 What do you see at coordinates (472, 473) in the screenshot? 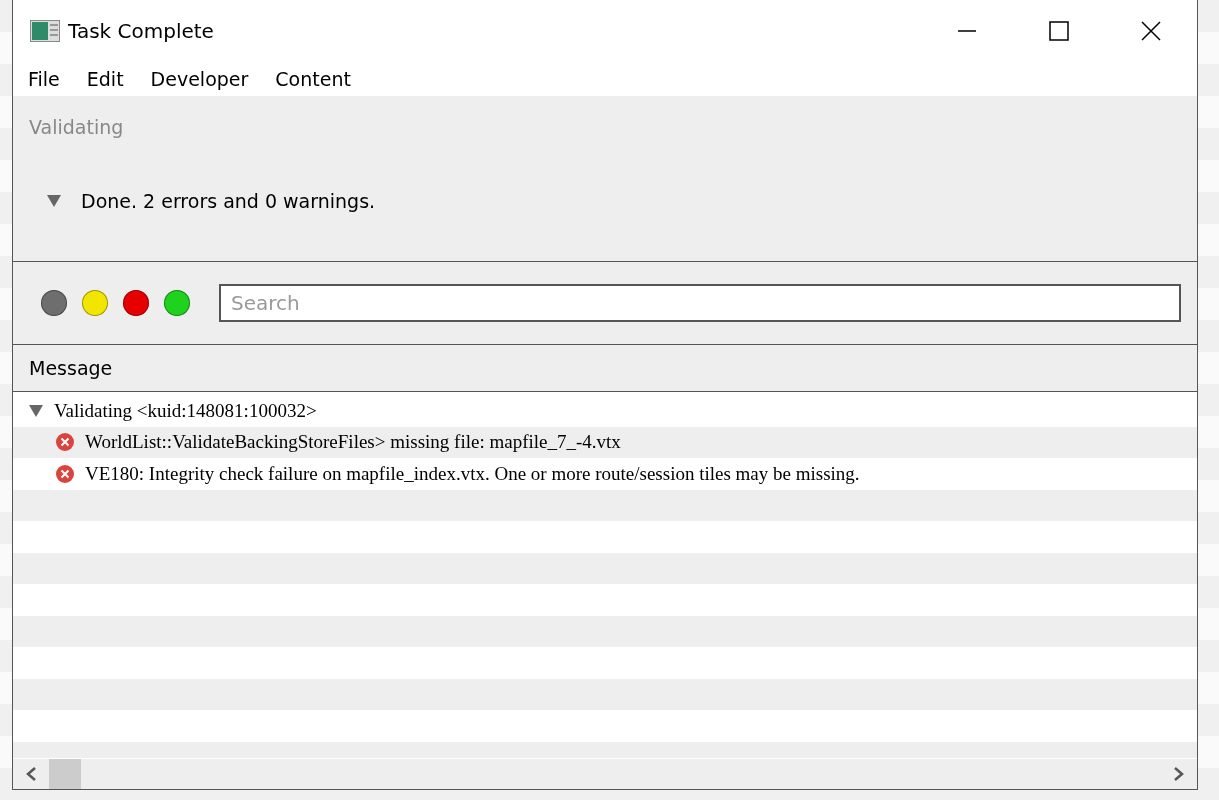
I see `message-text: VE180: Integrity check failure on mapfile_index.vtx. One or more route/session tiles may be missing.` at bounding box center [472, 473].